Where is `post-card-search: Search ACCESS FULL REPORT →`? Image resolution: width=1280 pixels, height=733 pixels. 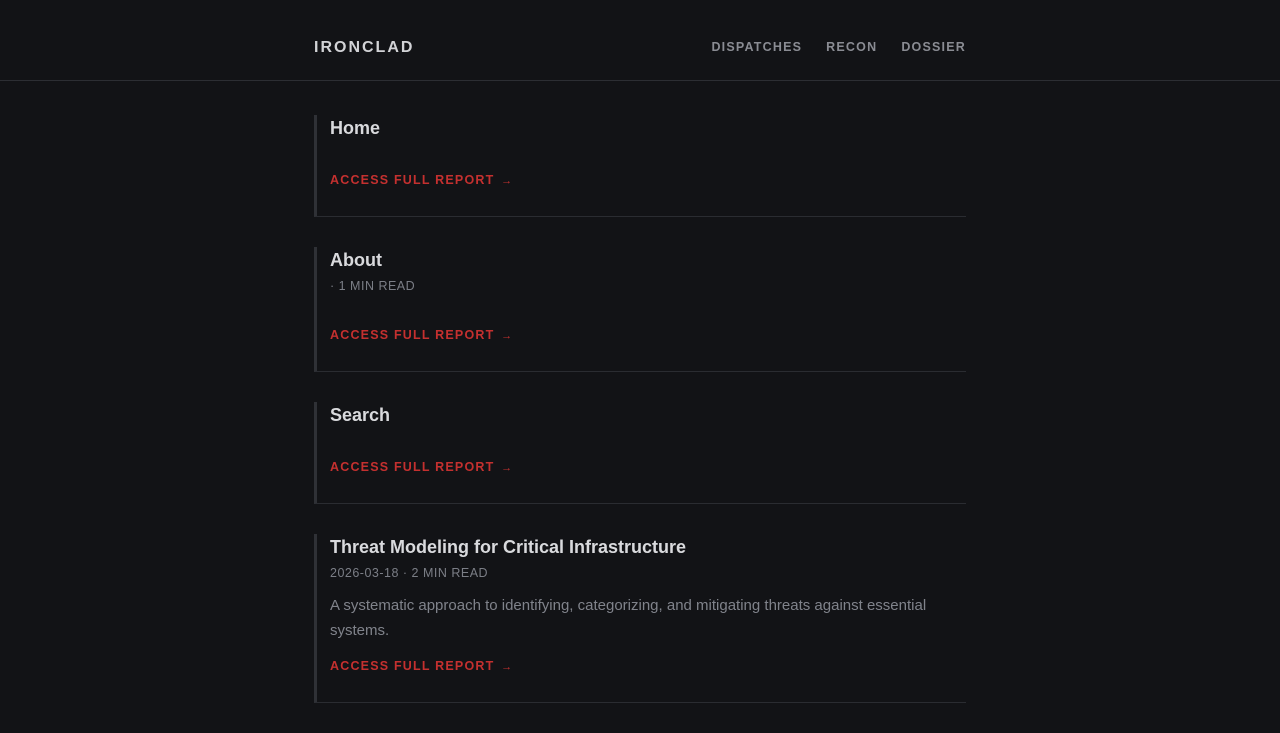
post-card-search: Search ACCESS FULL REPORT → is located at coordinates (640, 453).